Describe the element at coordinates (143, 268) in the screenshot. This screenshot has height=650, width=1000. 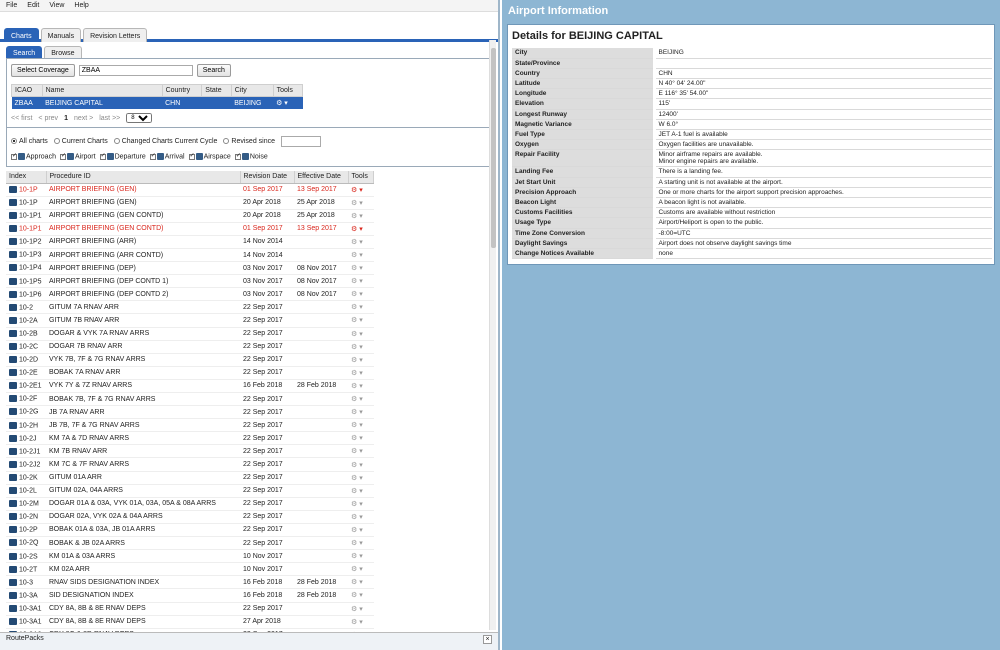
I see `procedure-id: AIRPORT BRIEFING (DEP)` at that location.